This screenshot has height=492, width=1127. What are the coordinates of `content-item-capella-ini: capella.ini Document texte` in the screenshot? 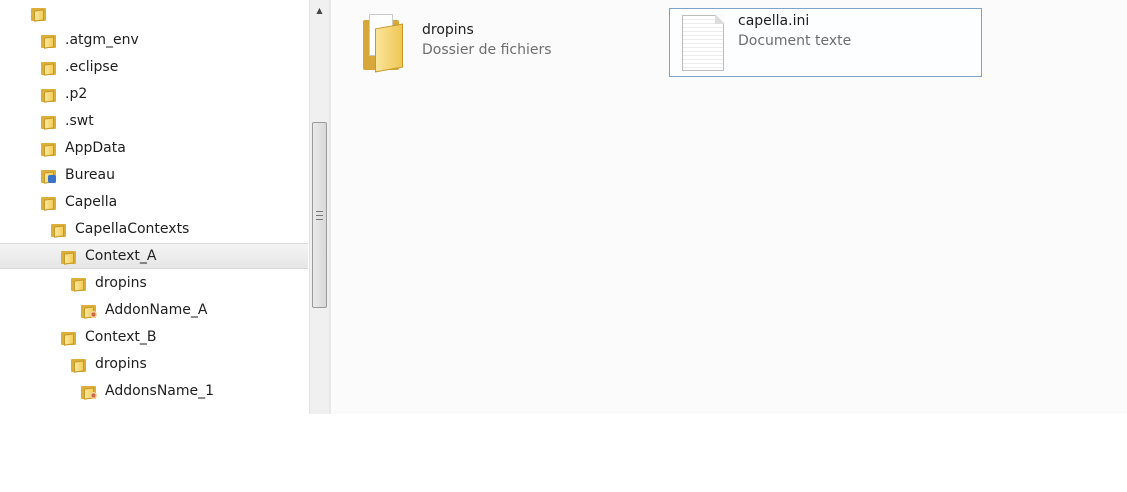 It's located at (825, 42).